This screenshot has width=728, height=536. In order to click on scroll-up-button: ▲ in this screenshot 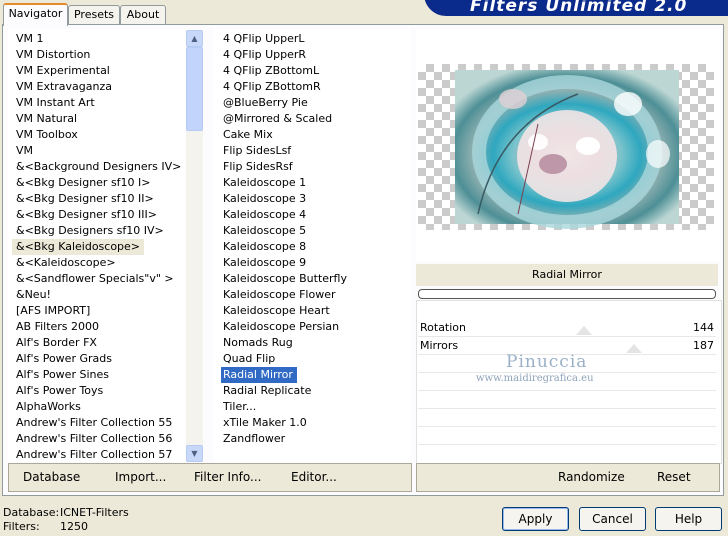, I will do `click(194, 38)`.